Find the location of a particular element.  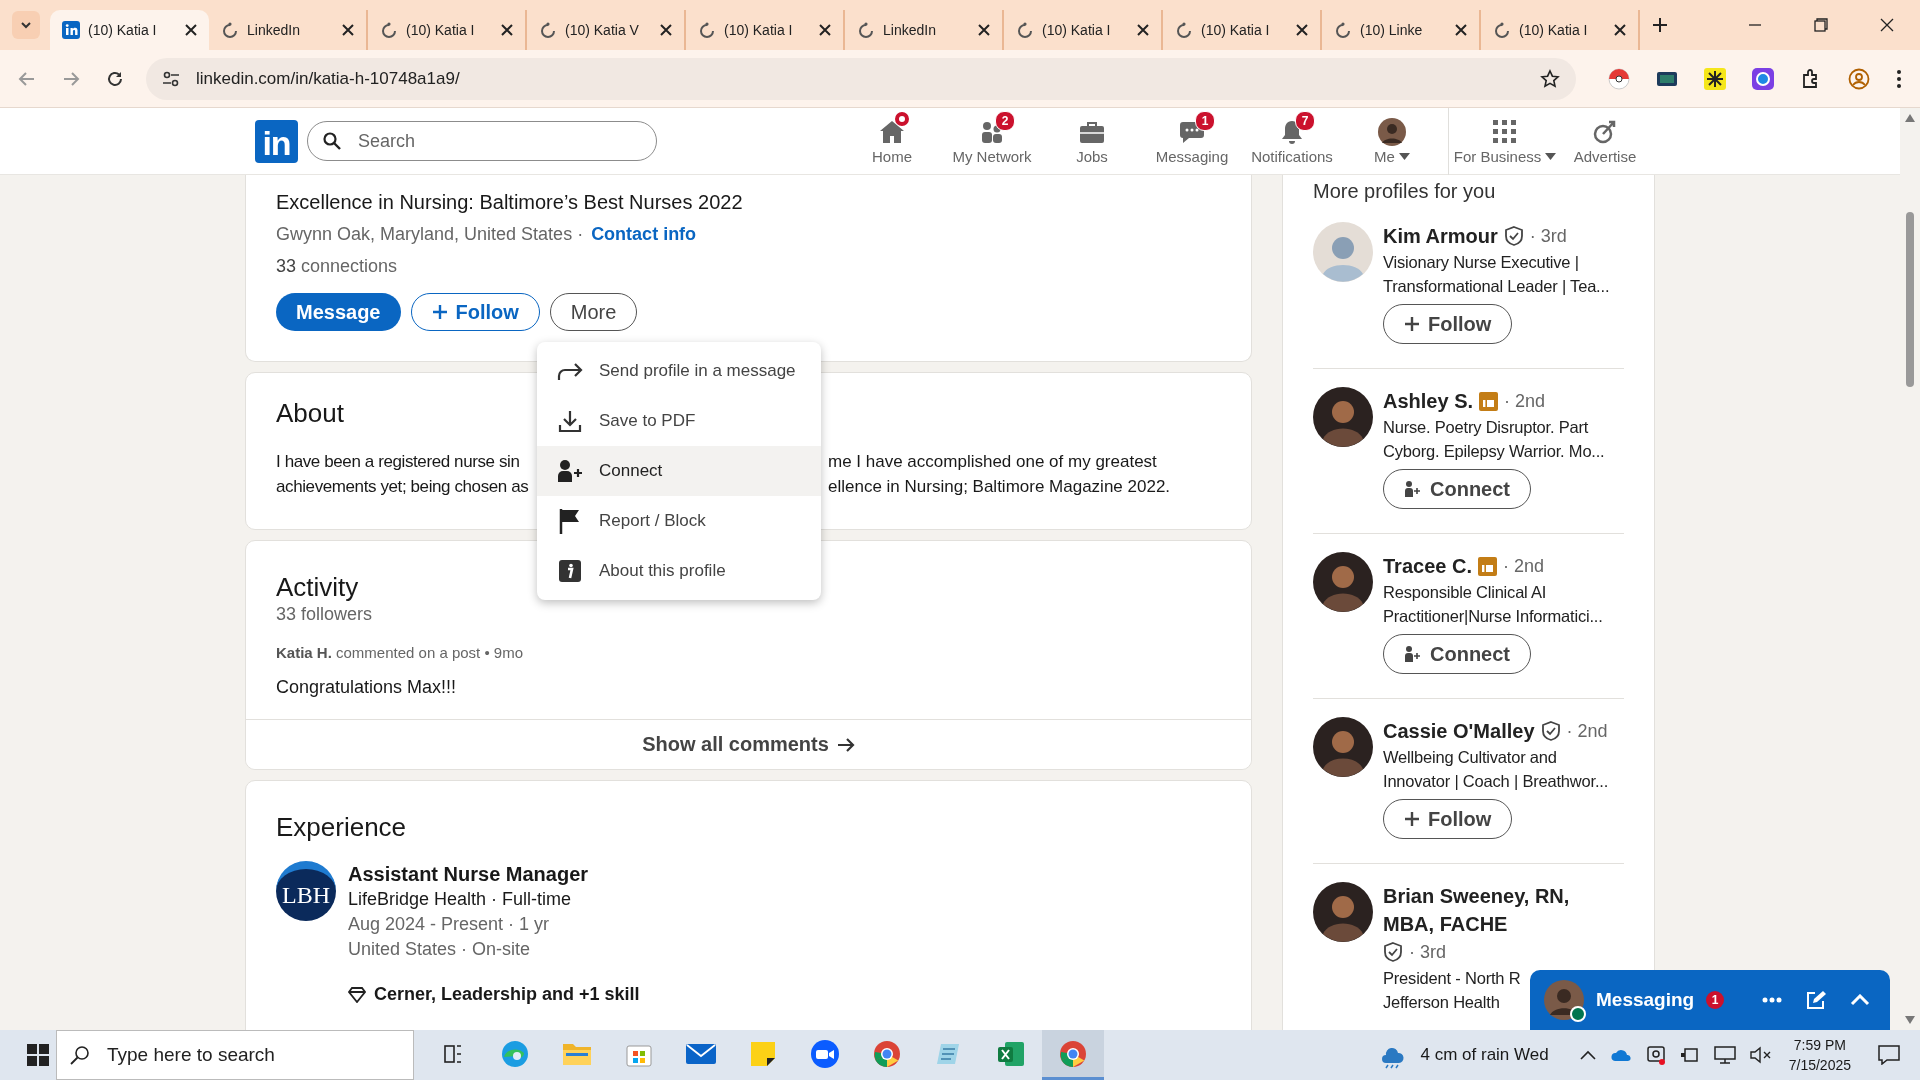

profile-headline: Visionary Nurse Executive | is located at coordinates (1481, 262).